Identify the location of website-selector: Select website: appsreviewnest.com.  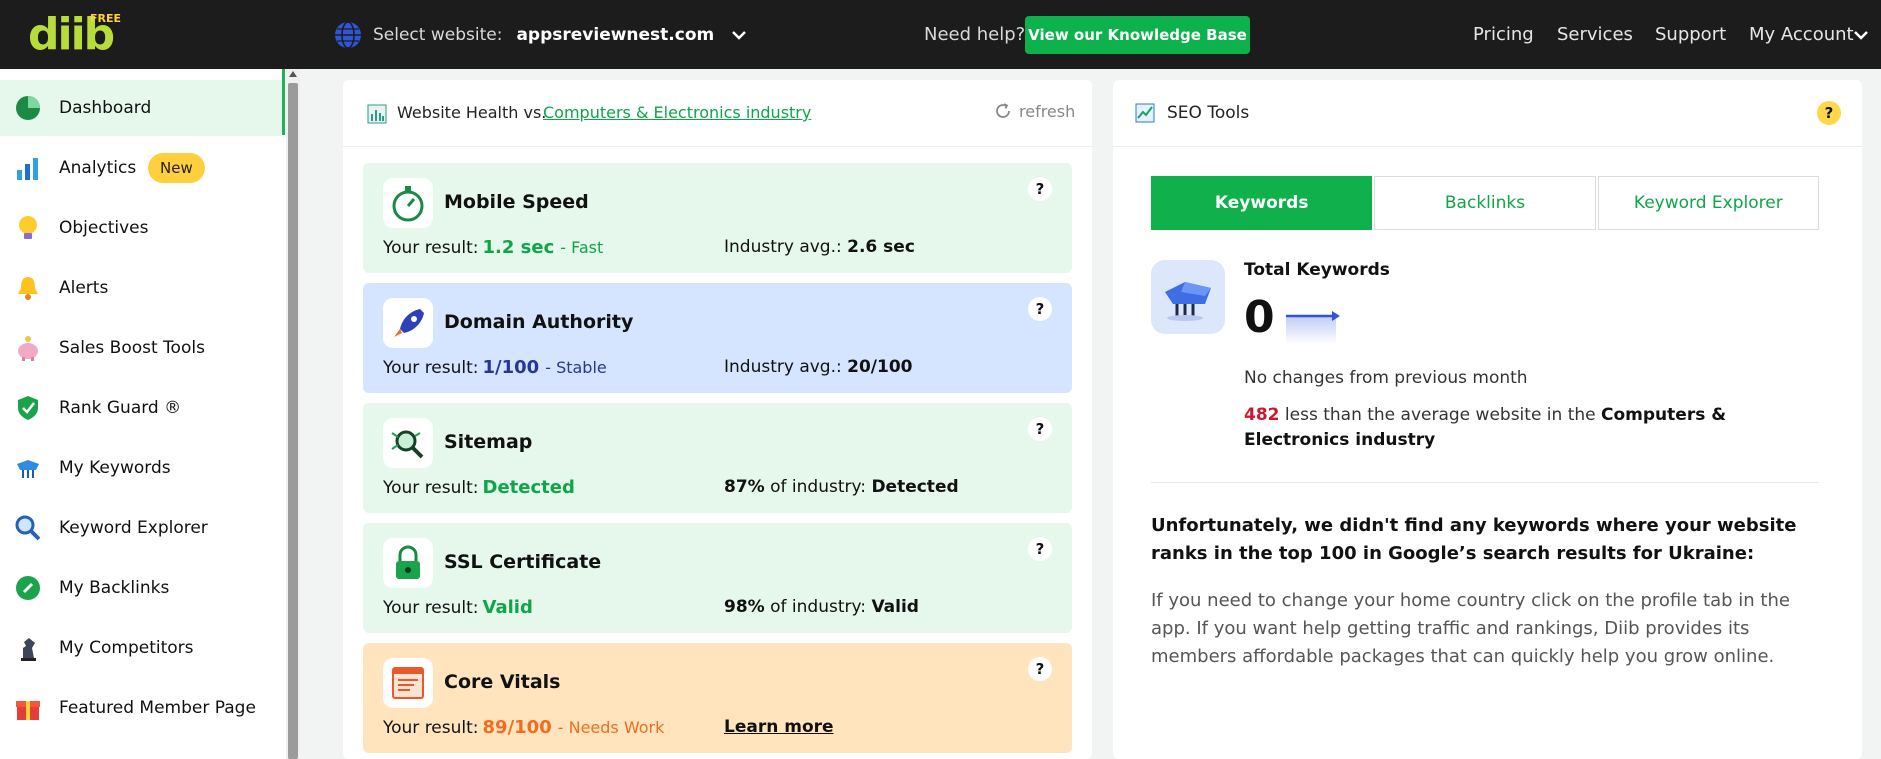
(540, 35).